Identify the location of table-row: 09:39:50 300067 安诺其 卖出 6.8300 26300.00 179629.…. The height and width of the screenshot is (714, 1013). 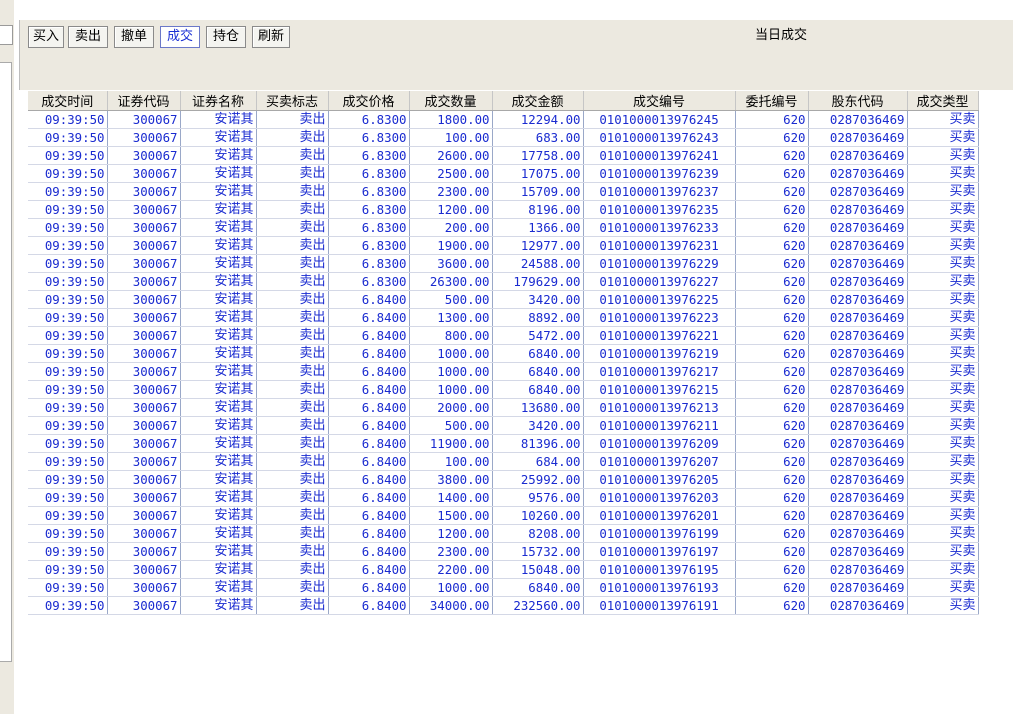
(503, 281).